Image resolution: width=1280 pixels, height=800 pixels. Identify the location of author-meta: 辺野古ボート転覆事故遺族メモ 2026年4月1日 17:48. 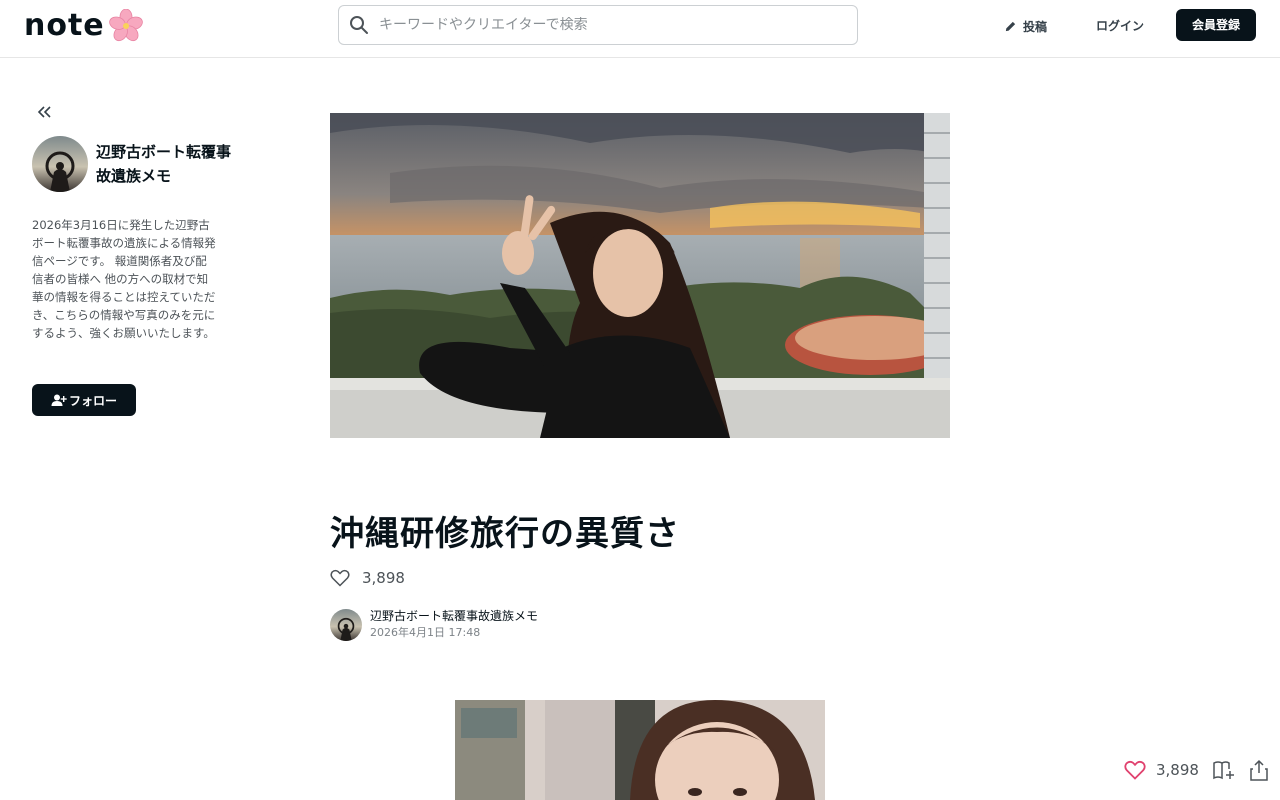
(454, 625).